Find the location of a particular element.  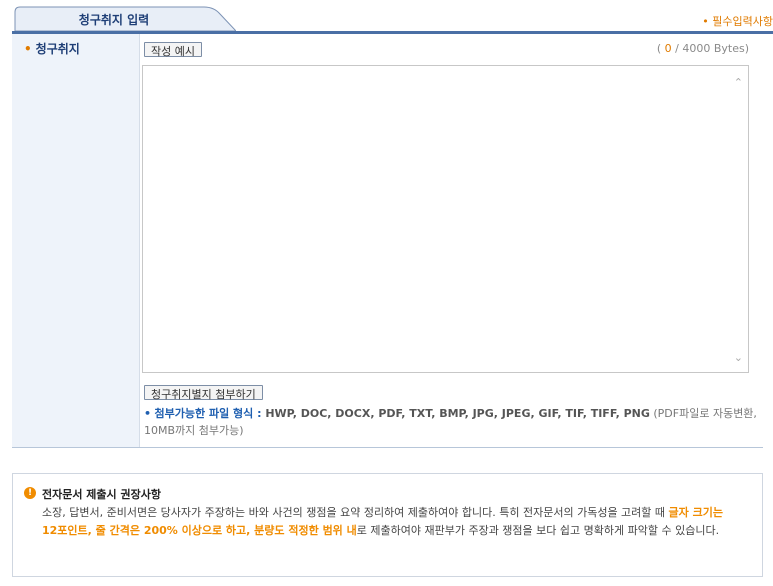

notice-title: 전자문서 제출시 권장사항 is located at coordinates (101, 494).